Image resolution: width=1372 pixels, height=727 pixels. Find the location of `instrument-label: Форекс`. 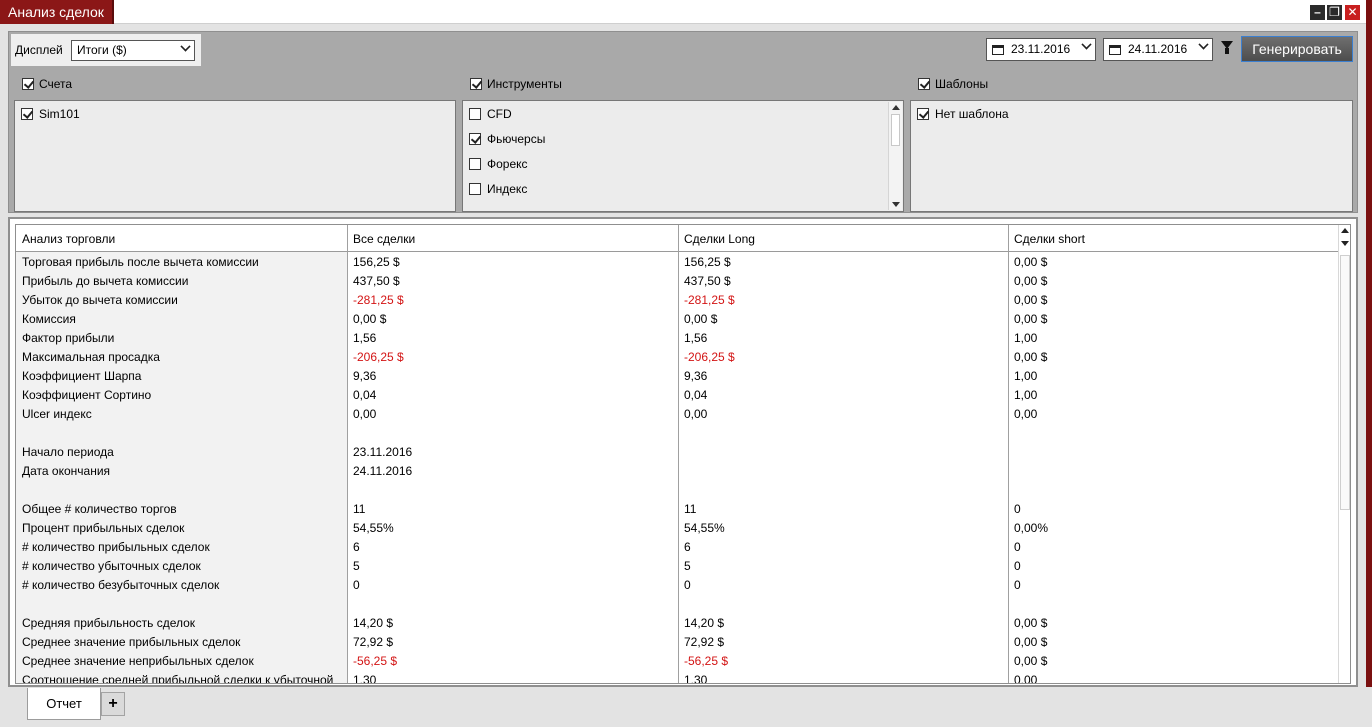

instrument-label: Форекс is located at coordinates (507, 164).